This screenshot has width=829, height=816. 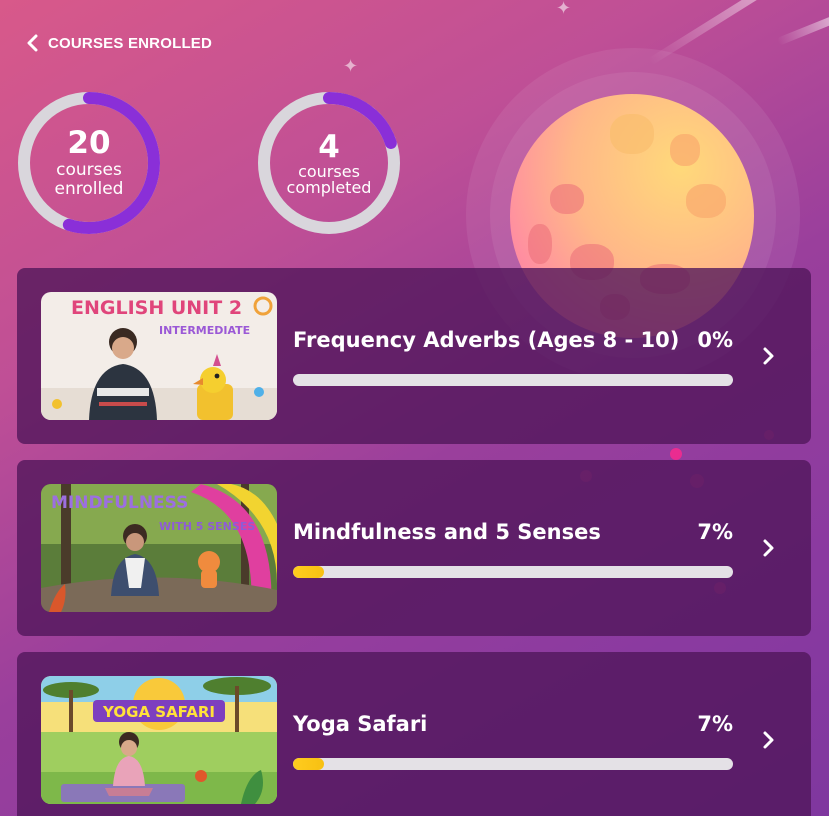 What do you see at coordinates (715, 340) in the screenshot?
I see `course-percent: 0%` at bounding box center [715, 340].